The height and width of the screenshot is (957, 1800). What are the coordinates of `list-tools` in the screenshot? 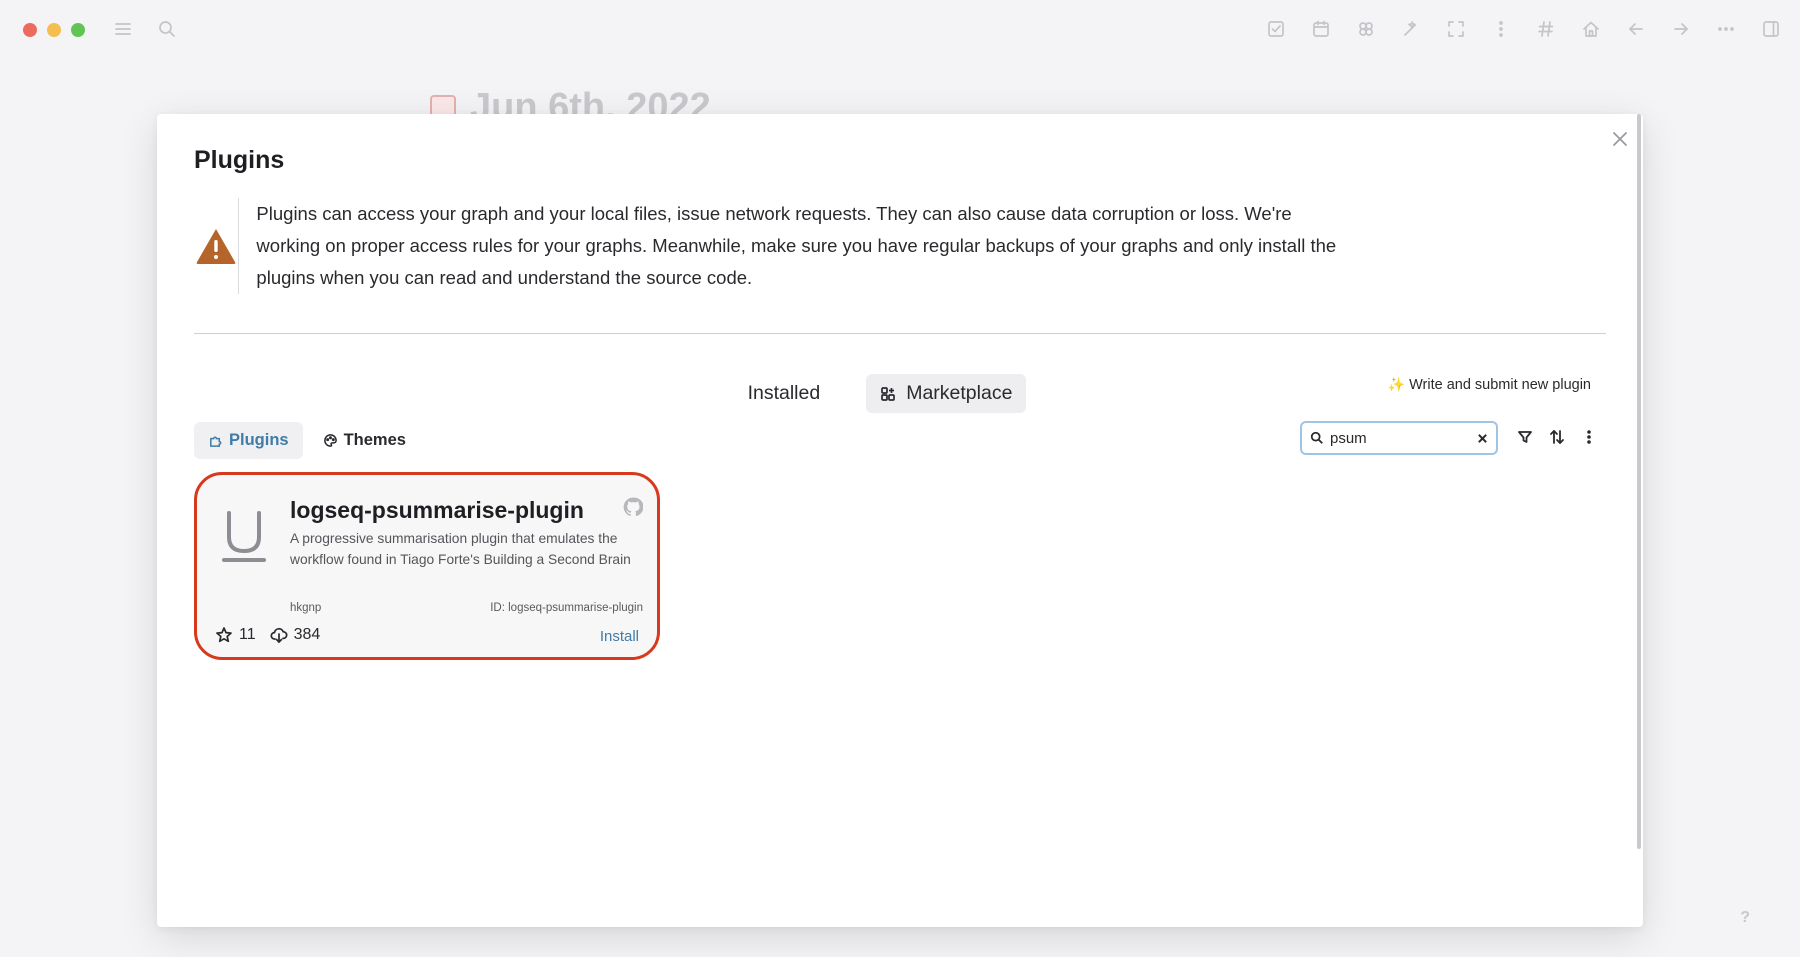 It's located at (1556, 437).